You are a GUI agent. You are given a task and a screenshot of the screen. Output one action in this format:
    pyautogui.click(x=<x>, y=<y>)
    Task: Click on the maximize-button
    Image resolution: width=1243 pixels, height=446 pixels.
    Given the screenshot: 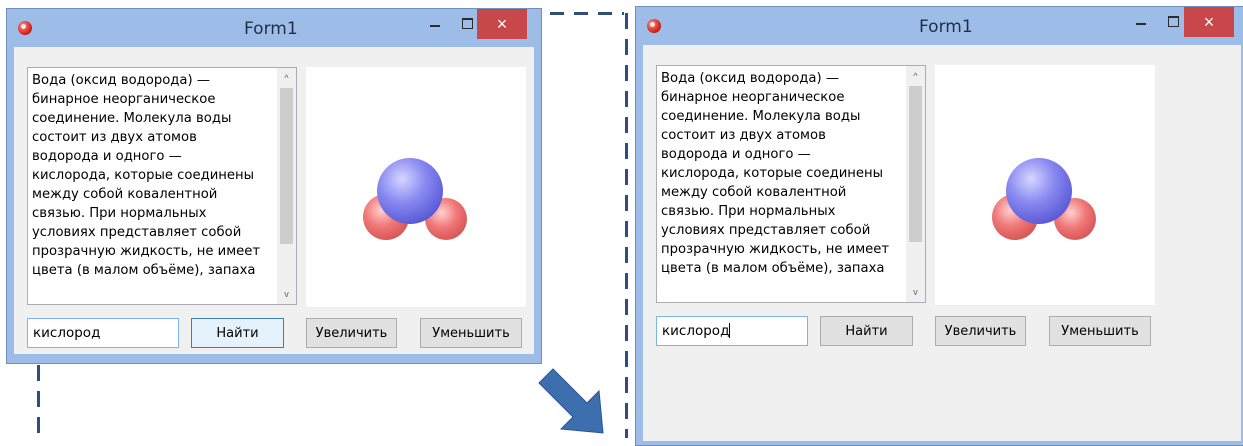 What is the action you would take?
    pyautogui.click(x=1173, y=21)
    